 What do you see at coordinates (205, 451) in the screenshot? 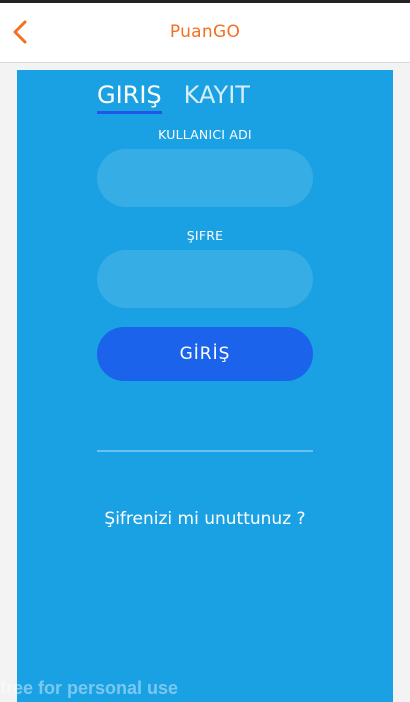
I see `divider` at bounding box center [205, 451].